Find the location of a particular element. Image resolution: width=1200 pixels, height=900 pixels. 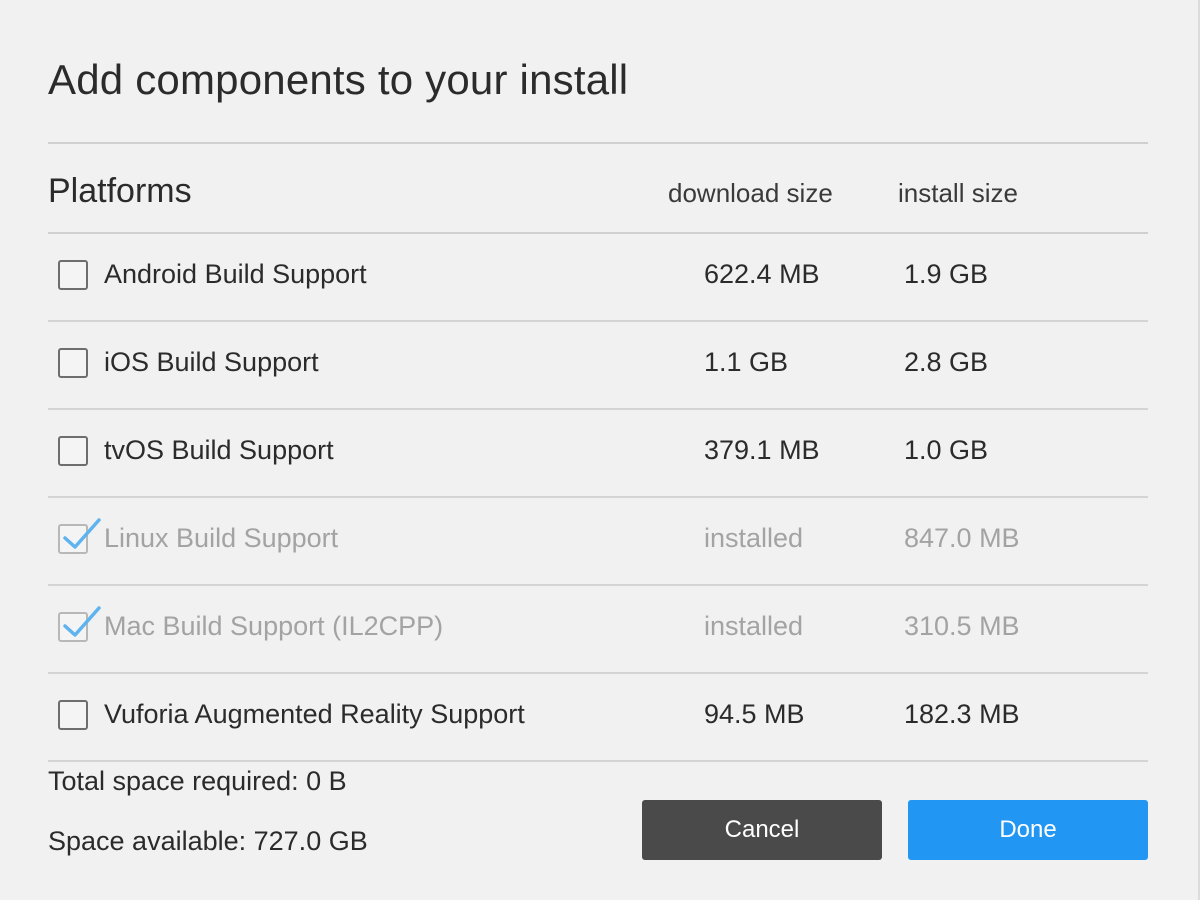

component-row-android: Android Build Support 622.4 MB 1.9 GB is located at coordinates (598, 278).